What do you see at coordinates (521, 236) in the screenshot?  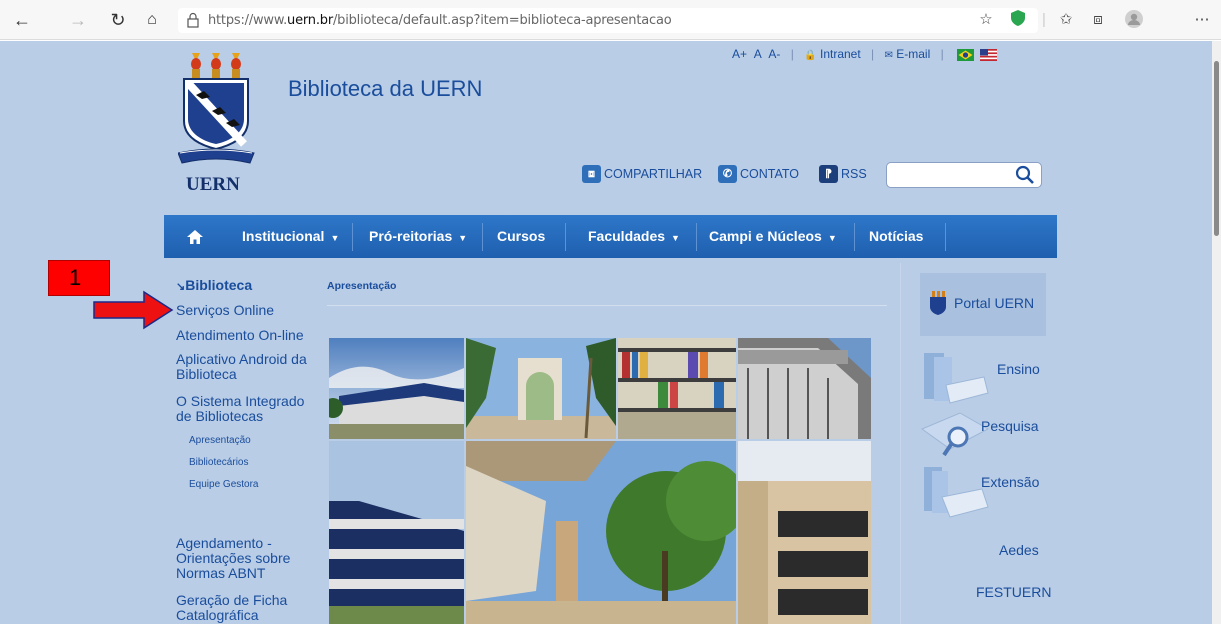 I see `menu-cursos: Cursos` at bounding box center [521, 236].